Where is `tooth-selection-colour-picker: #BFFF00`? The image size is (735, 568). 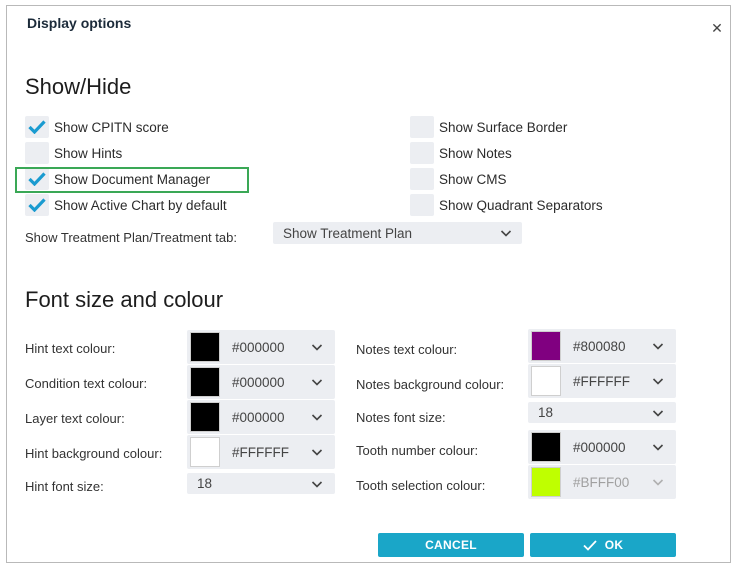 tooth-selection-colour-picker: #BFFF00 is located at coordinates (602, 482).